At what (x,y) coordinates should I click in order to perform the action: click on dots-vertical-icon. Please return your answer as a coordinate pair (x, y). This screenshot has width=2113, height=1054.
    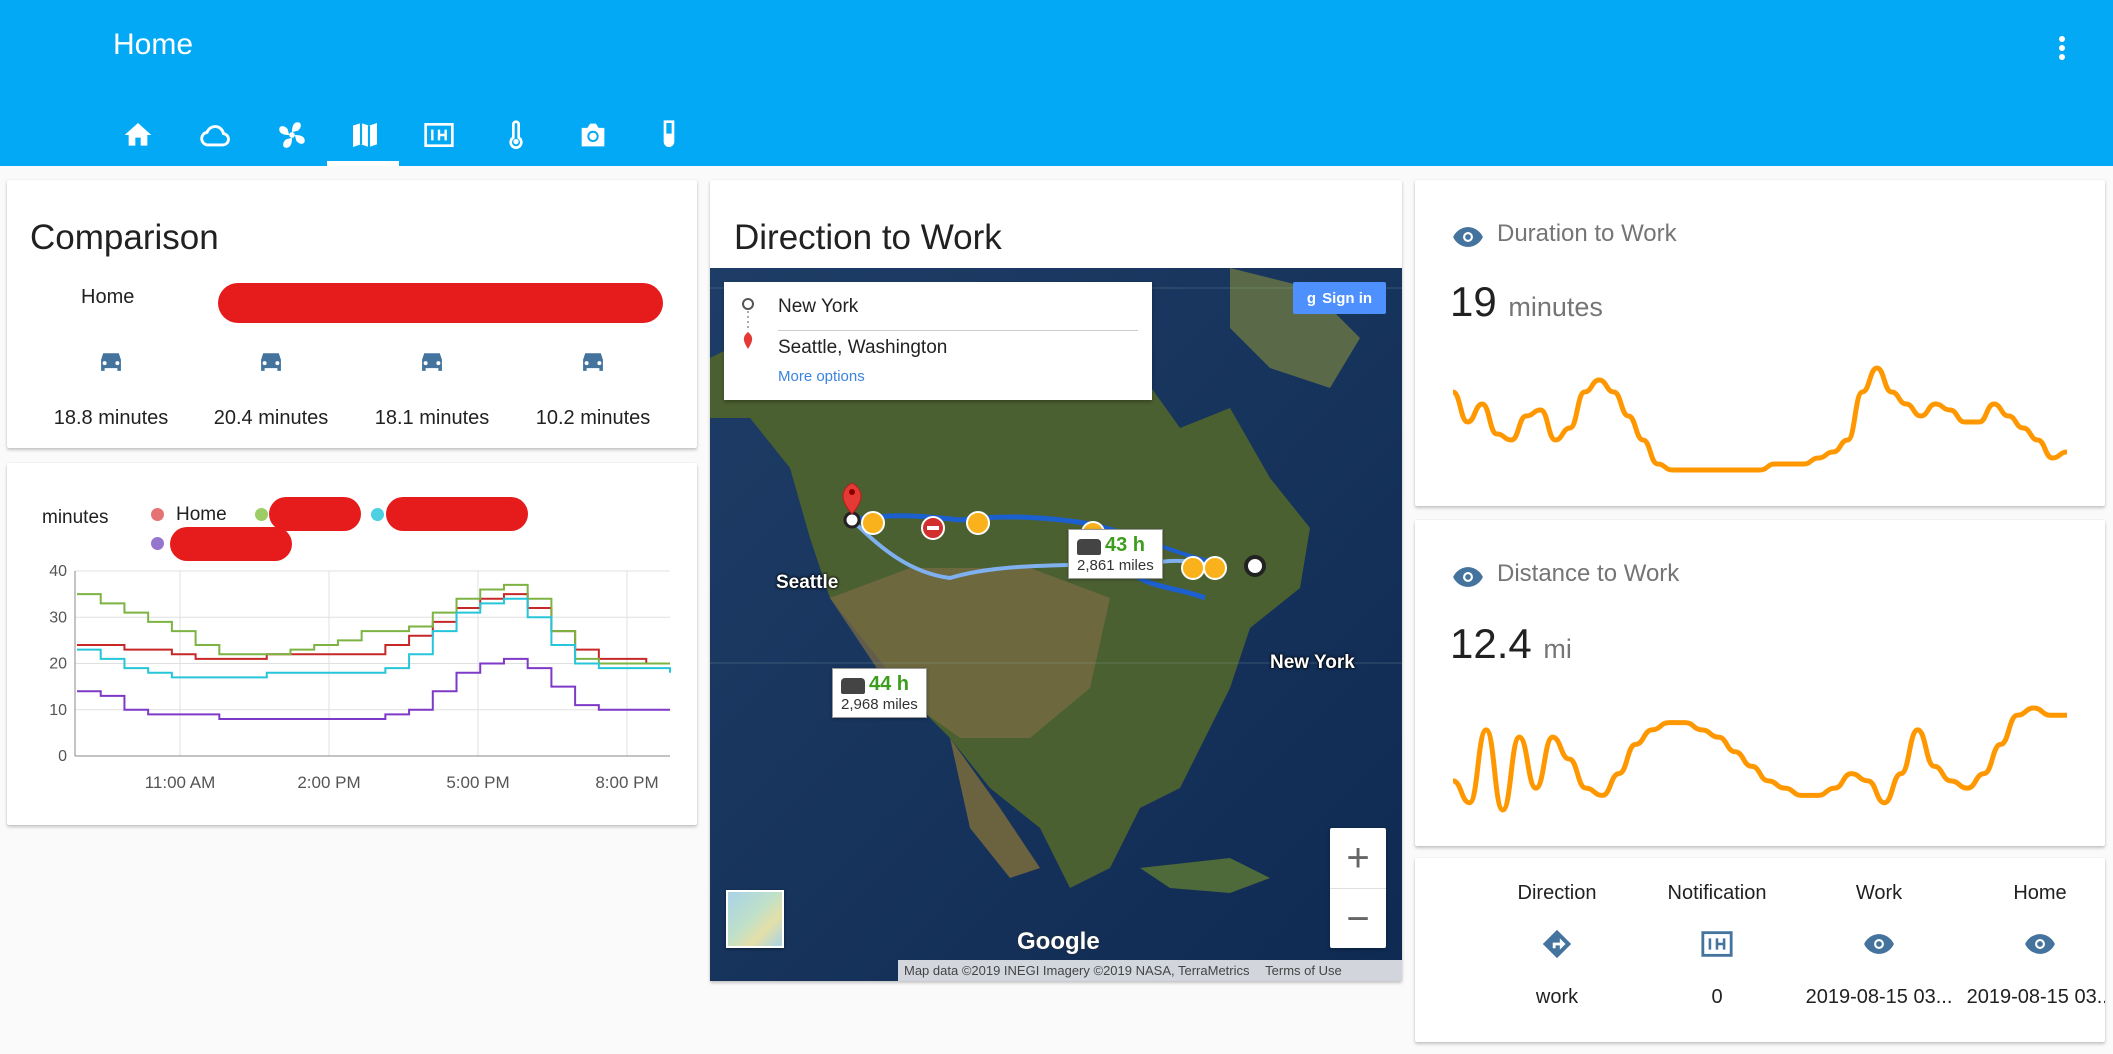
    Looking at the image, I should click on (2062, 50).